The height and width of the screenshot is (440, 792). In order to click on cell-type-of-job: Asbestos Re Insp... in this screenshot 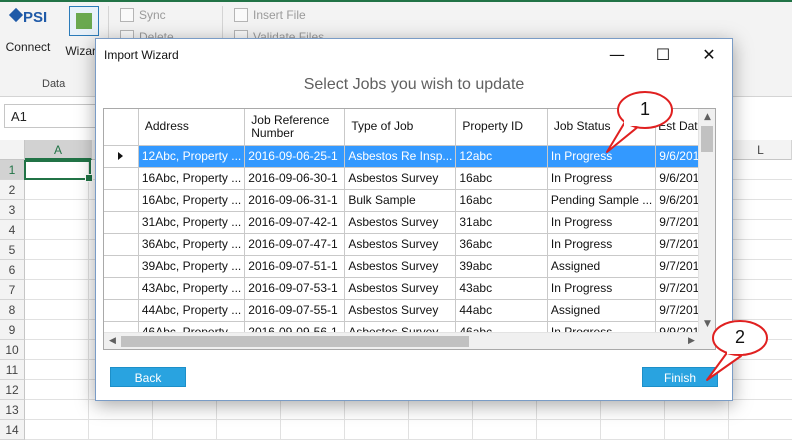, I will do `click(400, 156)`.